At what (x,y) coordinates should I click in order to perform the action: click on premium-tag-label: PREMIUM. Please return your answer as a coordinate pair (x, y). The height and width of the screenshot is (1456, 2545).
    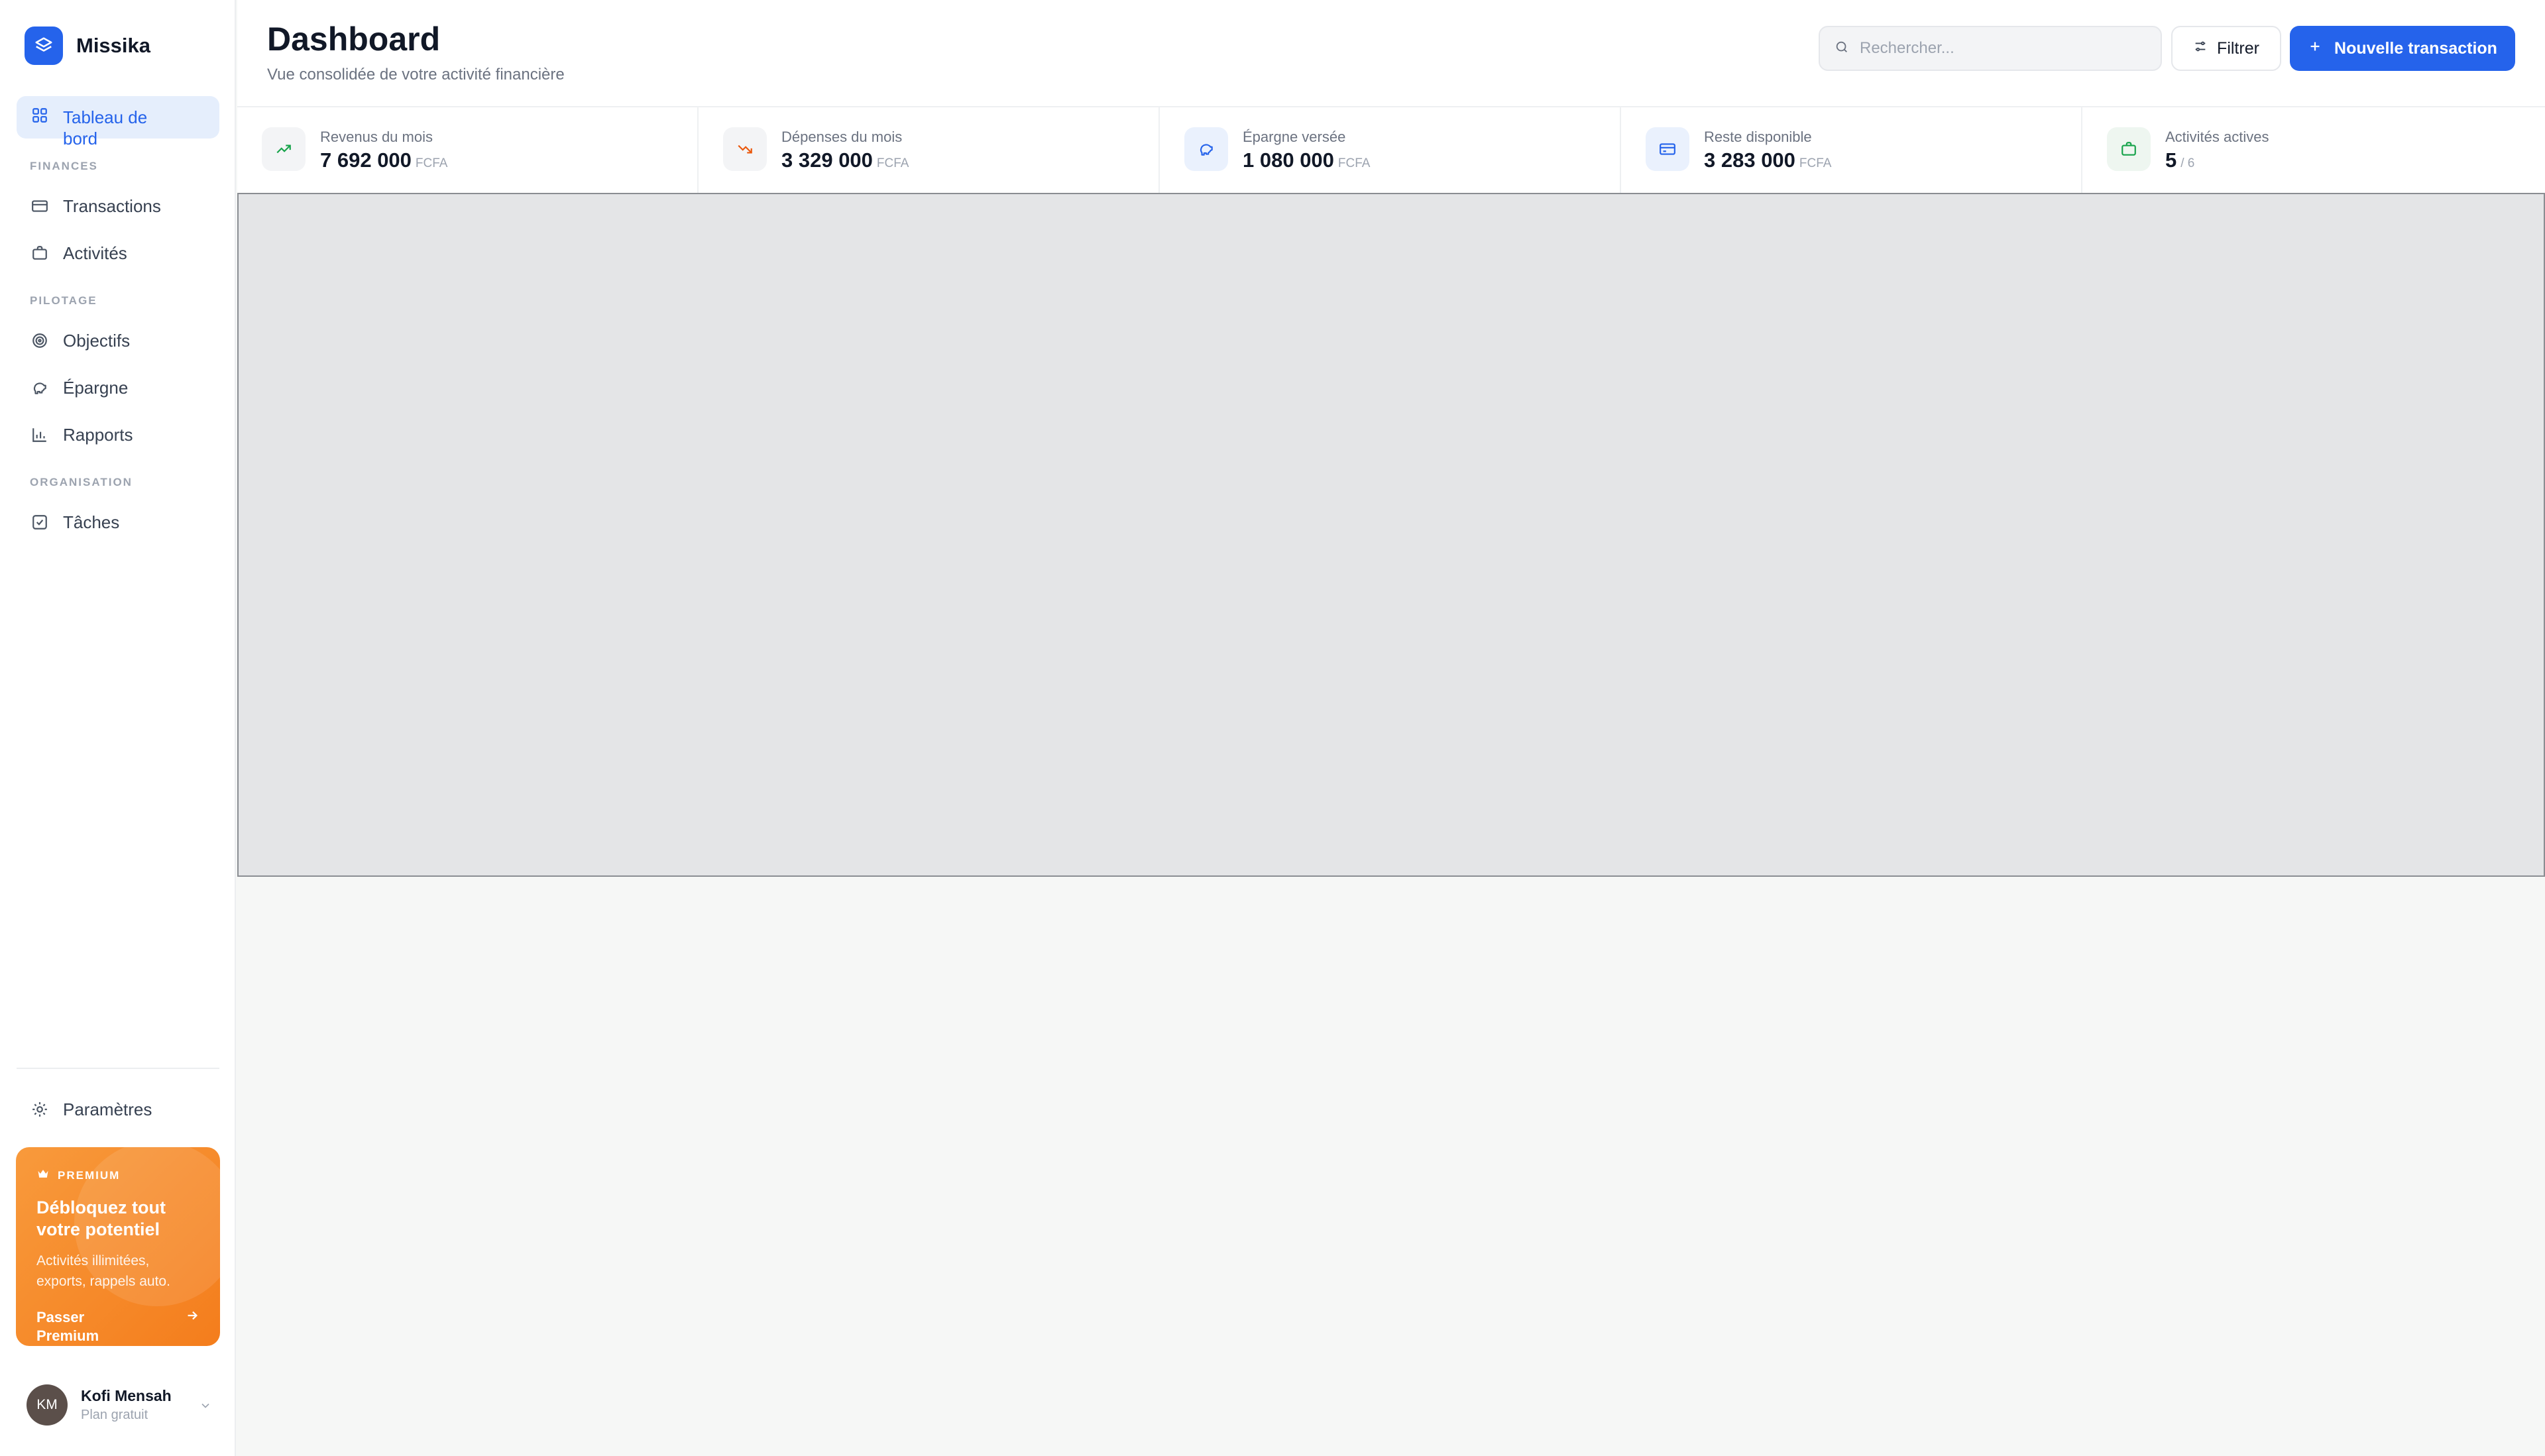
    Looking at the image, I should click on (89, 1175).